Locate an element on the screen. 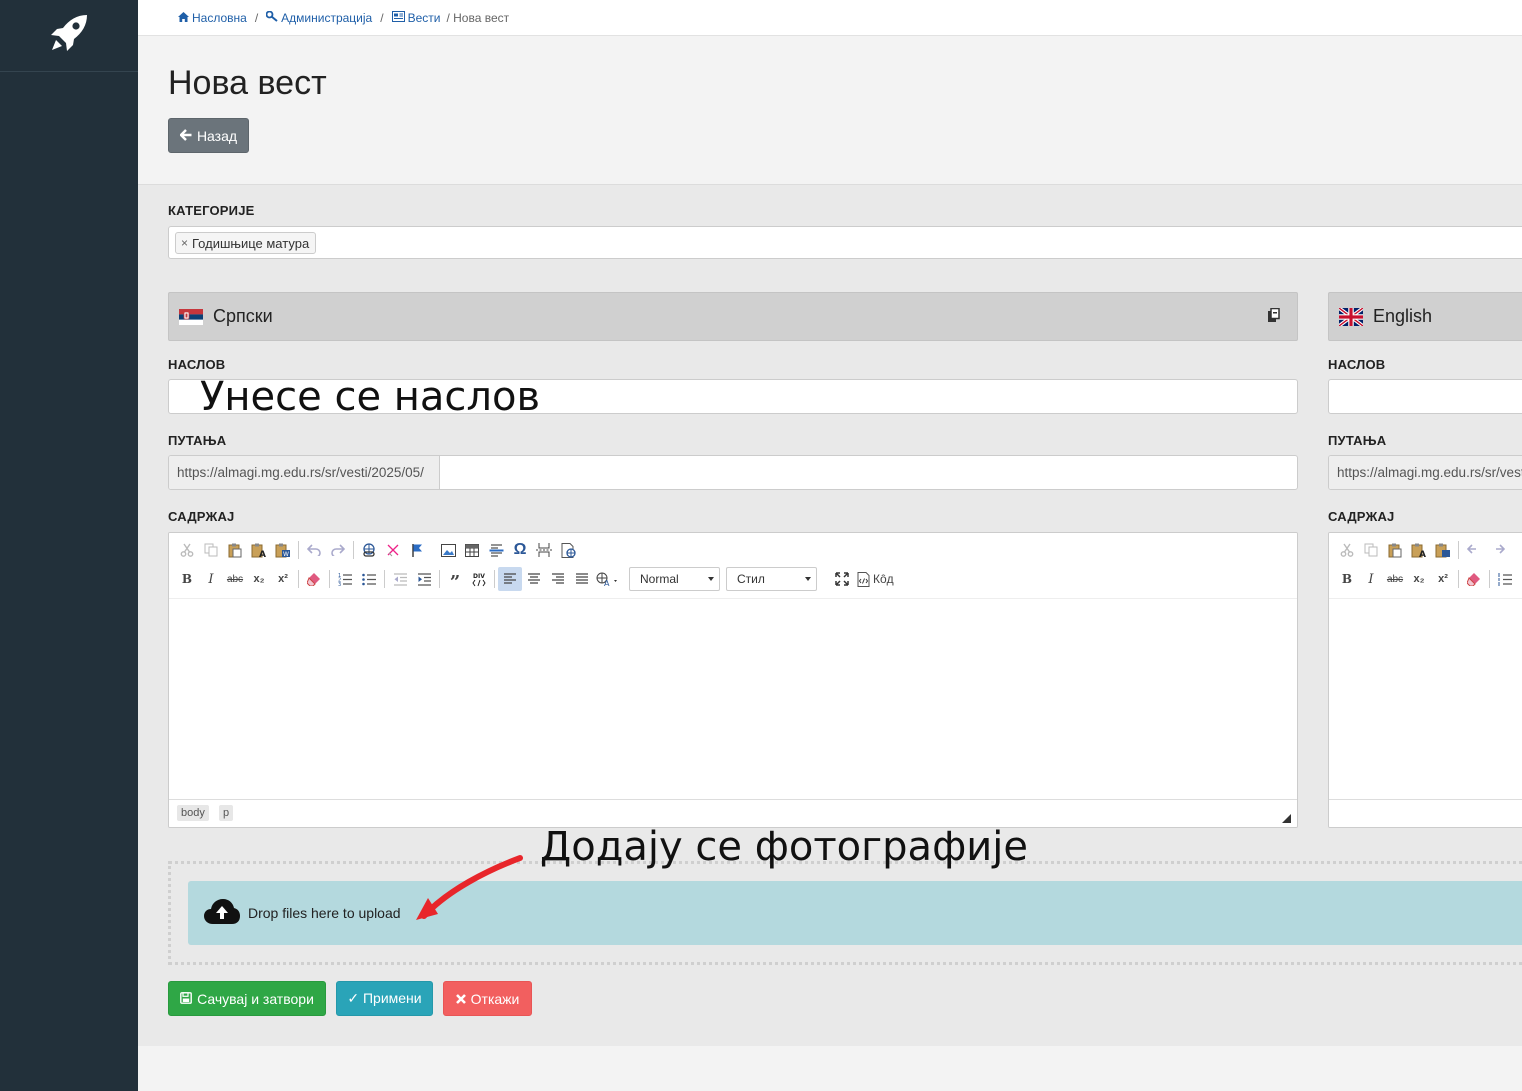 The image size is (1522, 1091). maximize-icon is located at coordinates (842, 579).